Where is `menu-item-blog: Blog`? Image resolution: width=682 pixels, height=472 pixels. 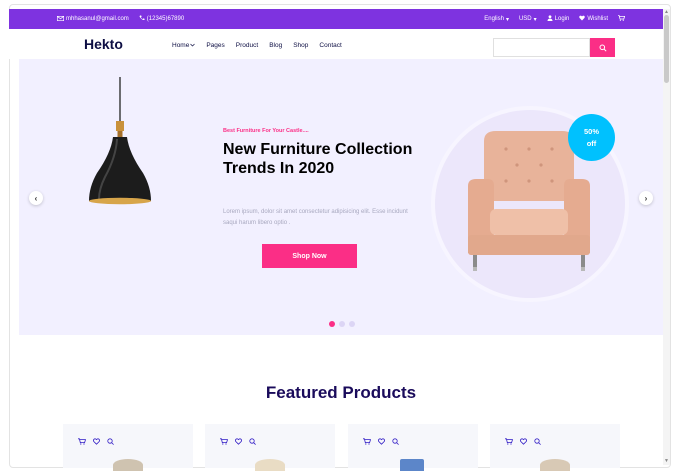 menu-item-blog: Blog is located at coordinates (275, 45).